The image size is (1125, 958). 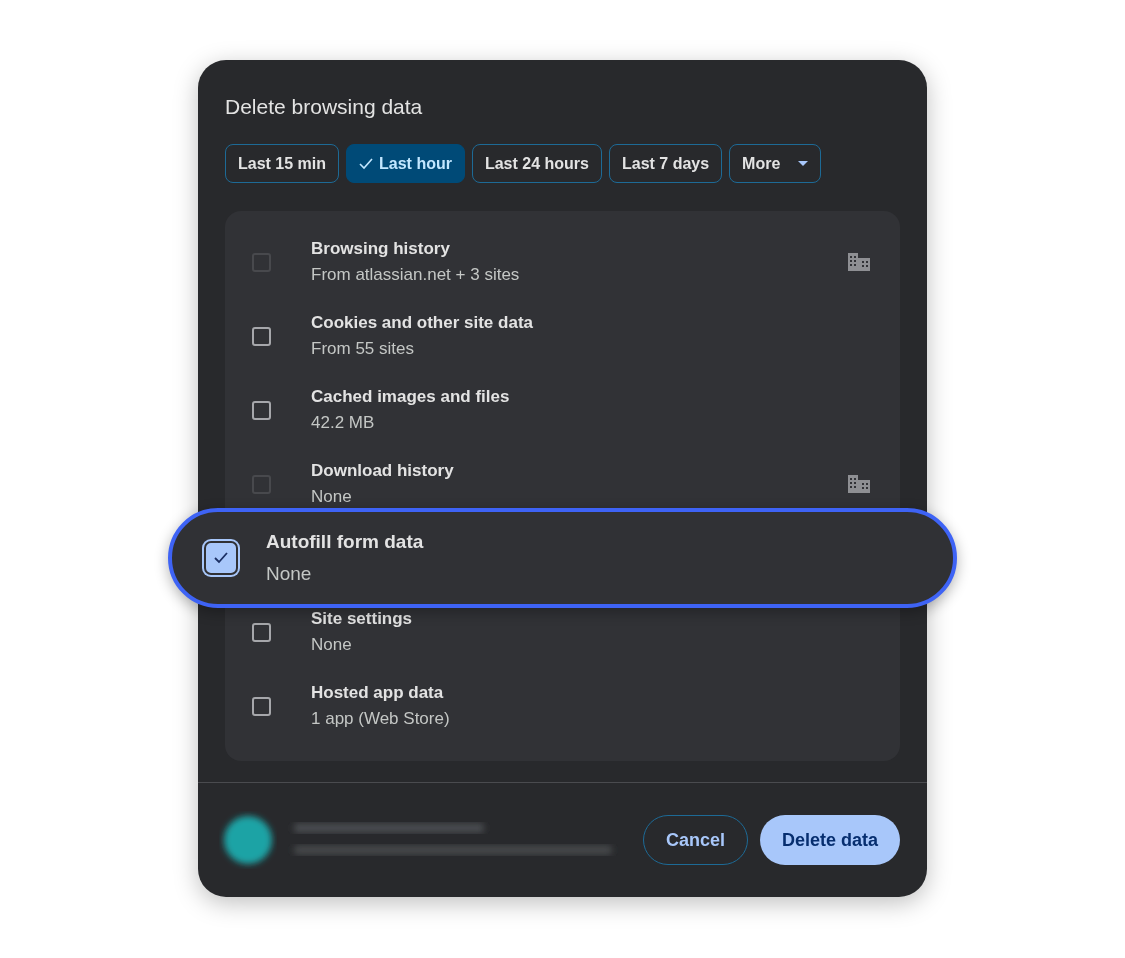 What do you see at coordinates (422, 323) in the screenshot?
I see `option-title: Cookies and other site data` at bounding box center [422, 323].